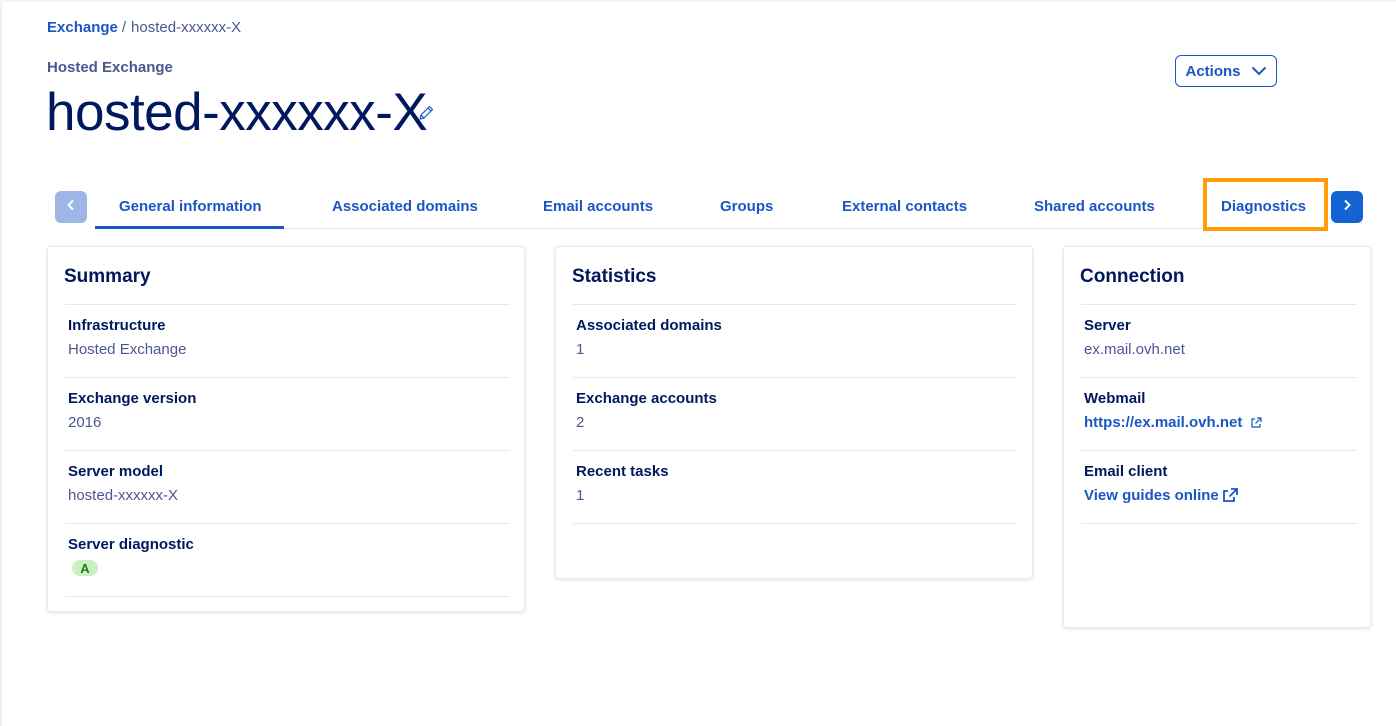  Describe the element at coordinates (190, 206) in the screenshot. I see `tab-general-information: General information` at that location.